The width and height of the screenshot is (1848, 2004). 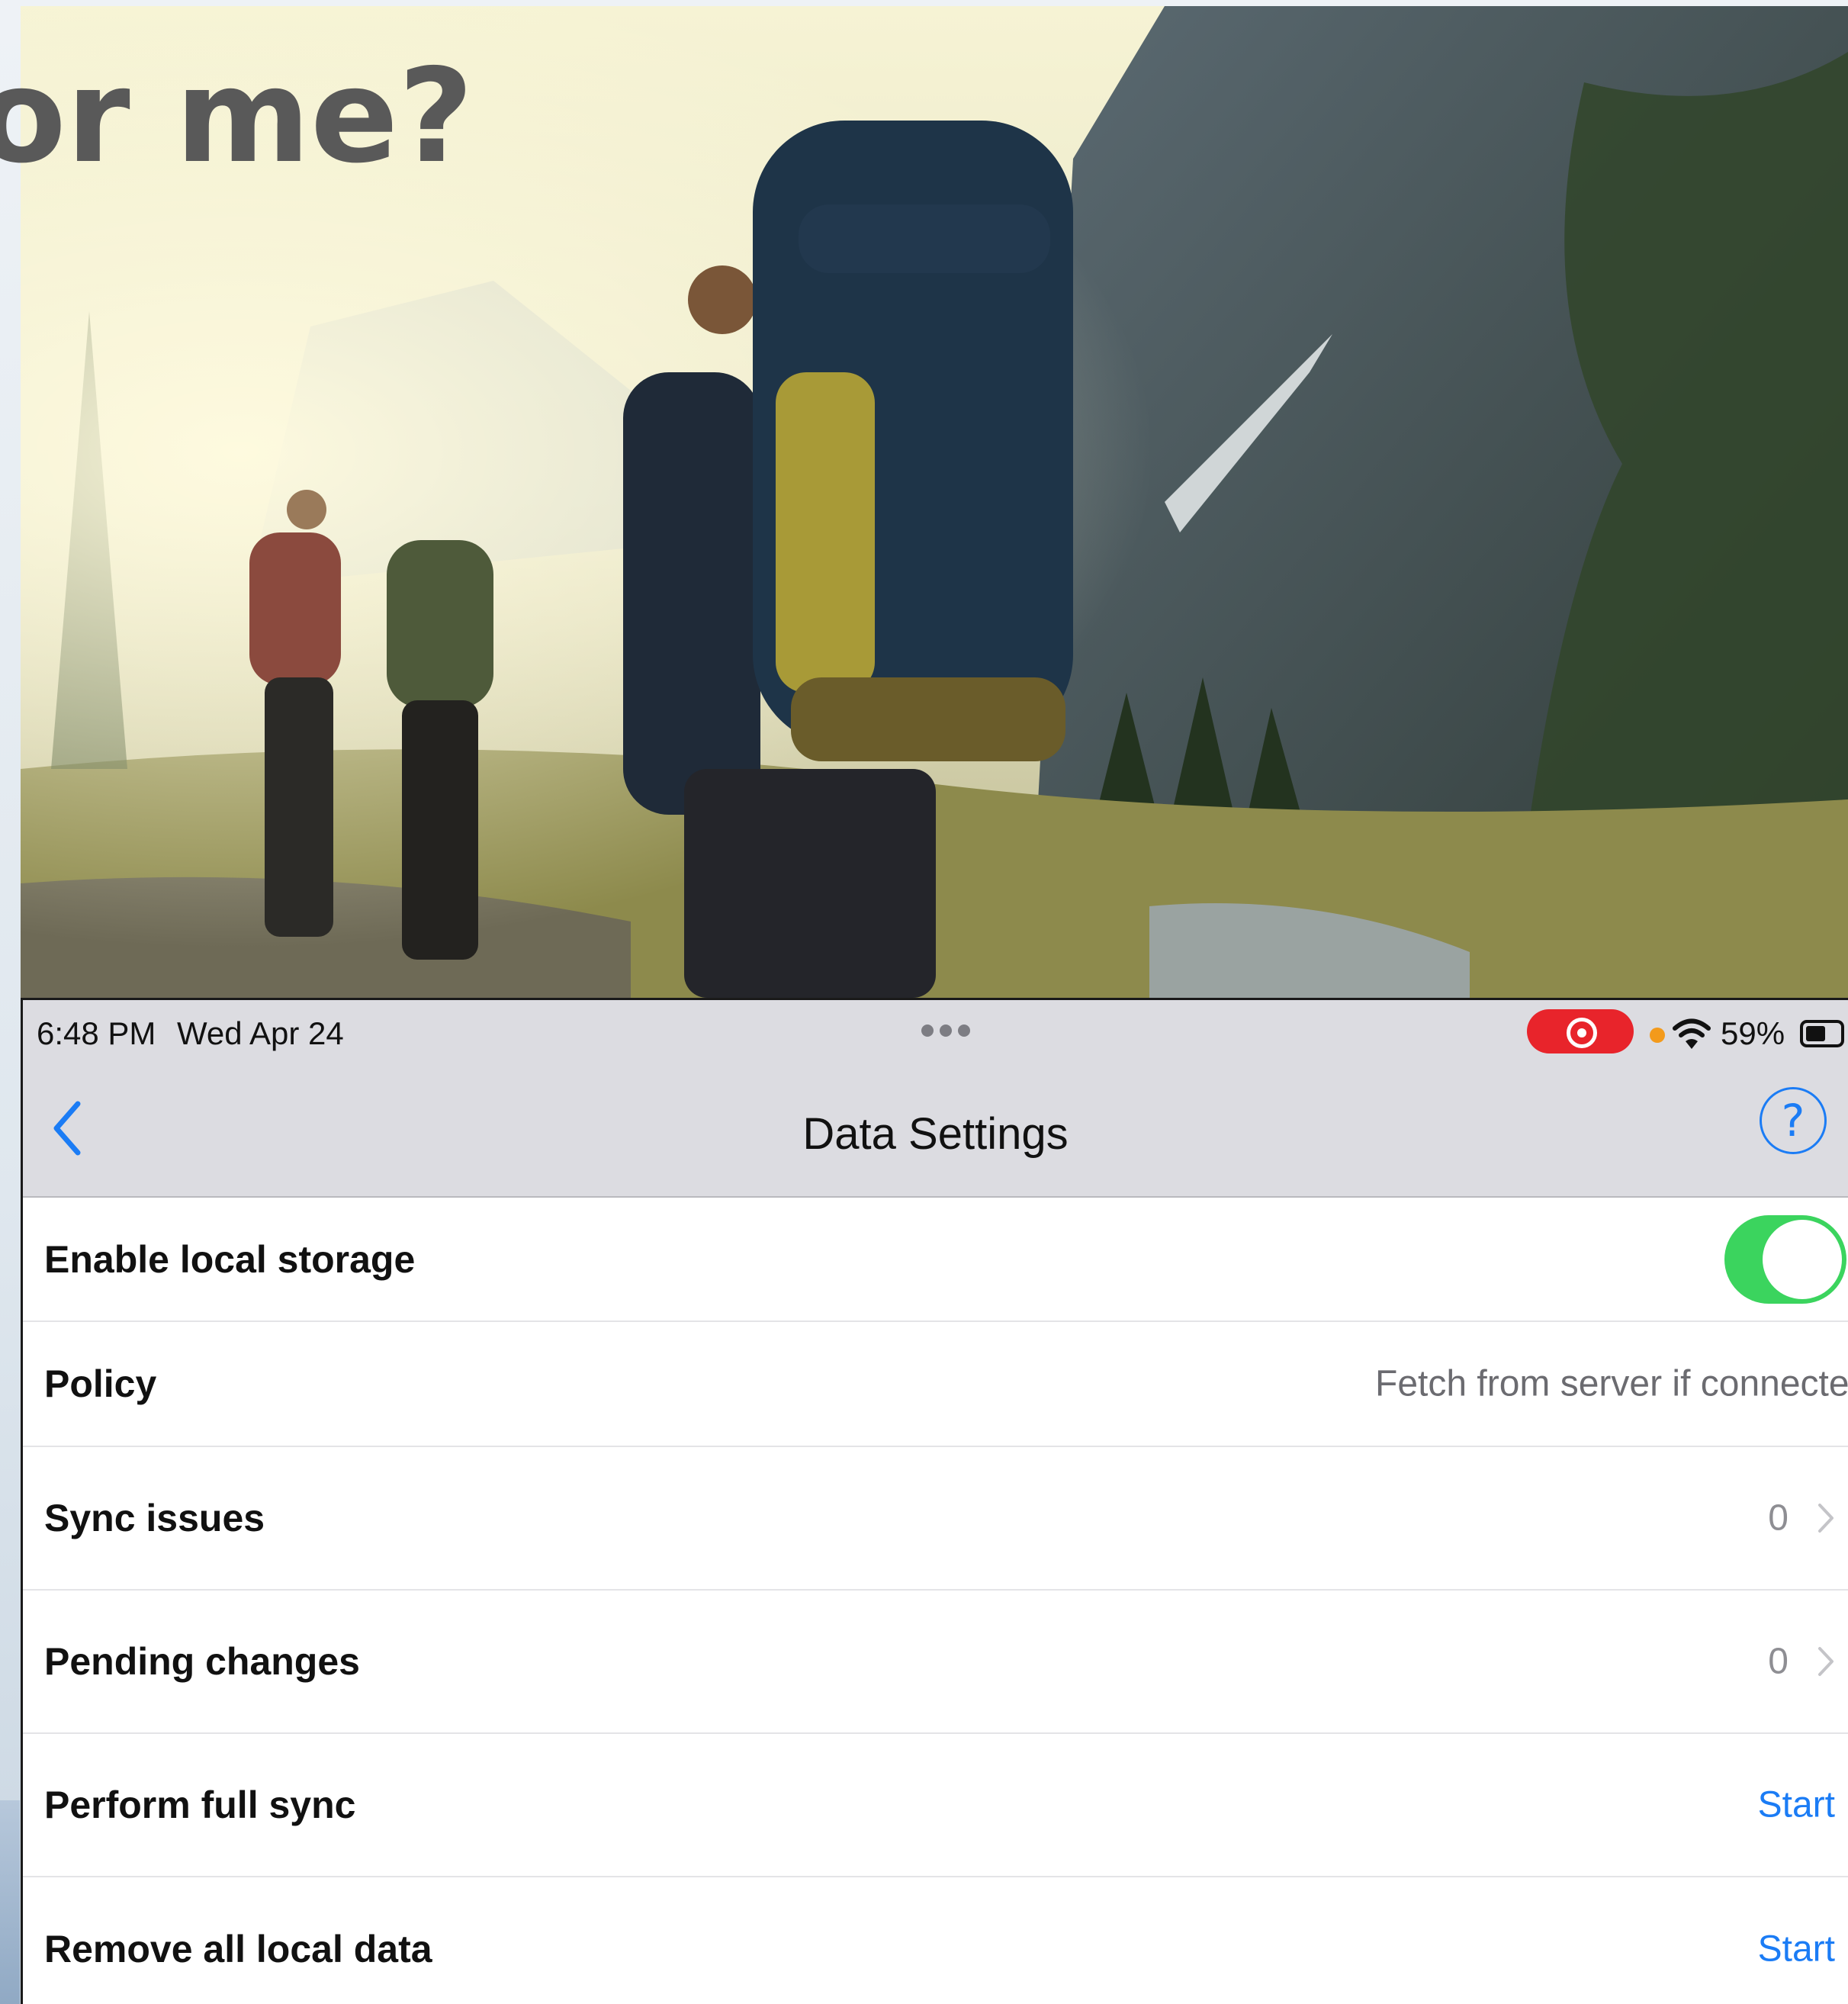 What do you see at coordinates (1658, 1035) in the screenshot?
I see `microphone-in-use-dot` at bounding box center [1658, 1035].